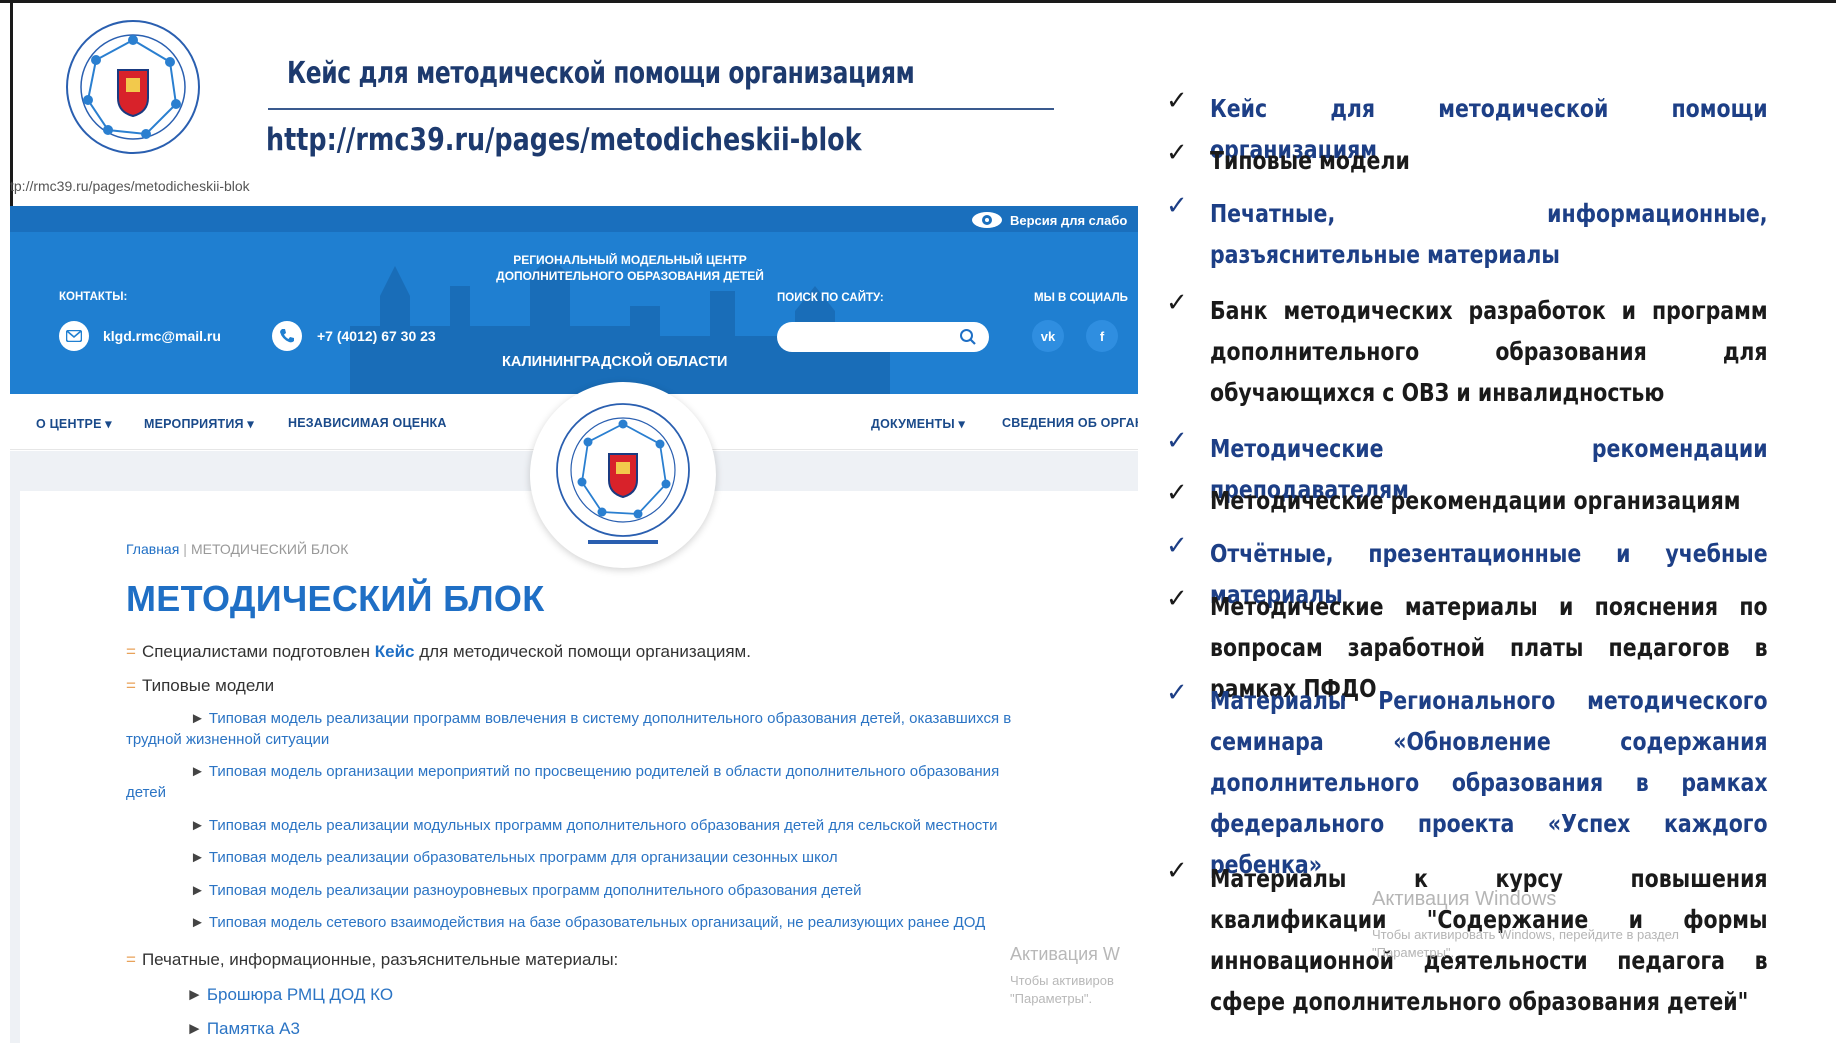  I want to click on center-title-line1: РЕГИОНАЛЬНЫЙ МОДЕЛЬНЫЙ ЦЕНТР, so click(630, 260).